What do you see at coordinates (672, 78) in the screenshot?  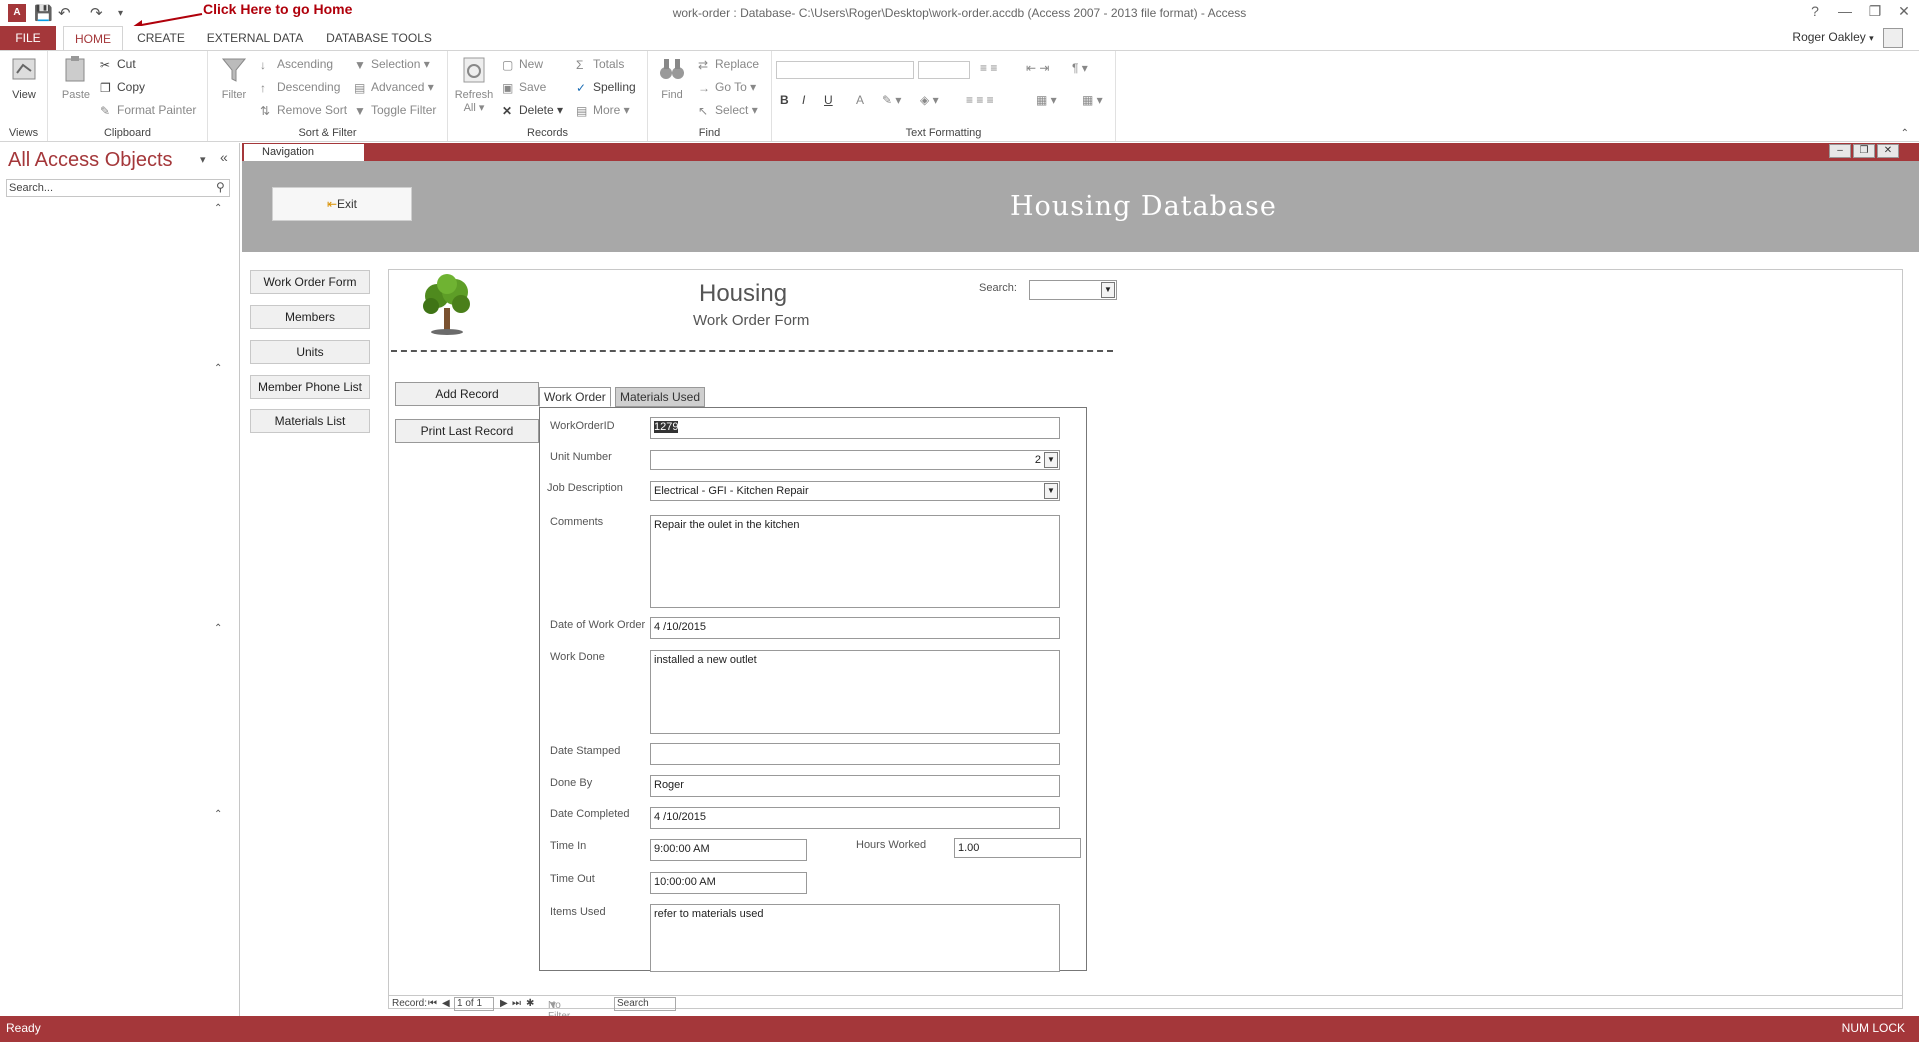 I see `find-button: Find` at bounding box center [672, 78].